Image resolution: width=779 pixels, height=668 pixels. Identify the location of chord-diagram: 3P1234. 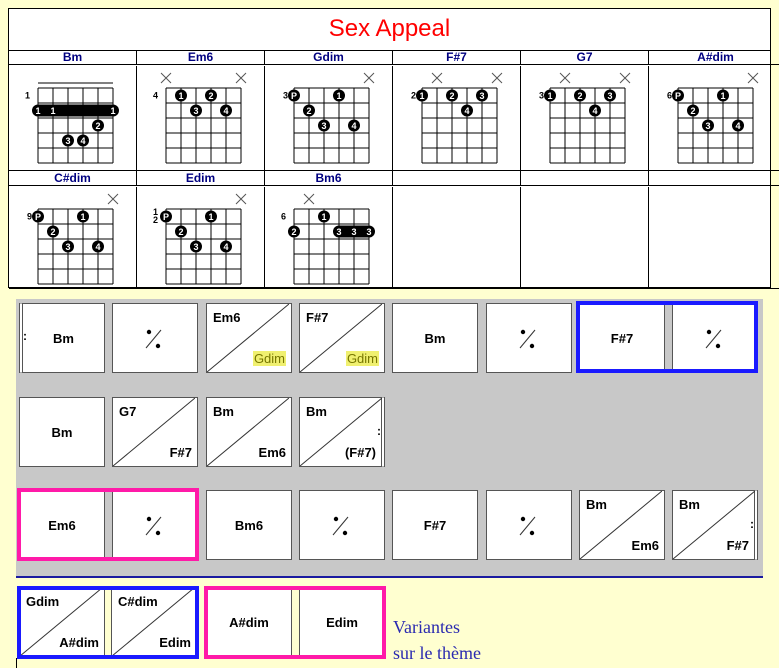
(329, 118).